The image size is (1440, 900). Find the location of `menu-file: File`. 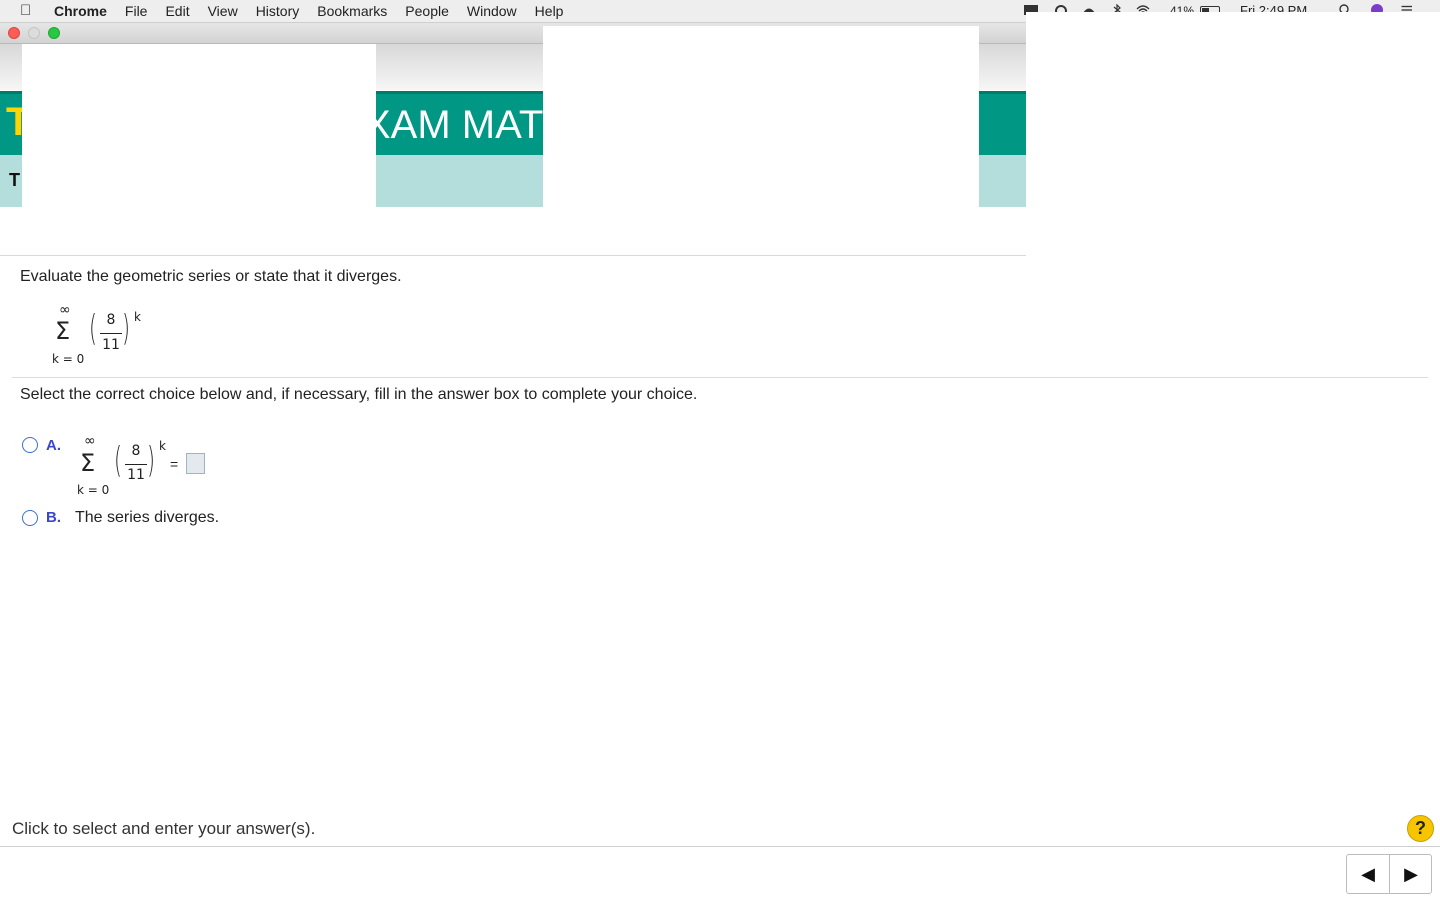

menu-file: File is located at coordinates (136, 11).